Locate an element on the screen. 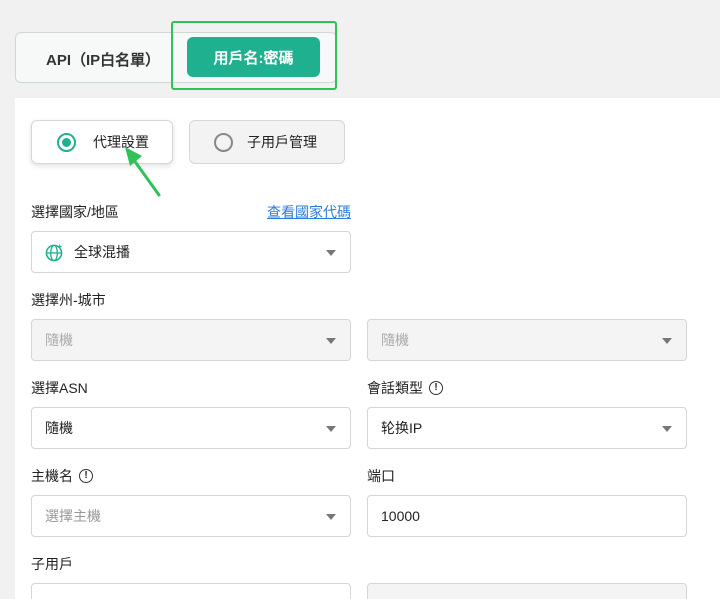 The image size is (720, 599). asn-value: 隨機 is located at coordinates (59, 428).